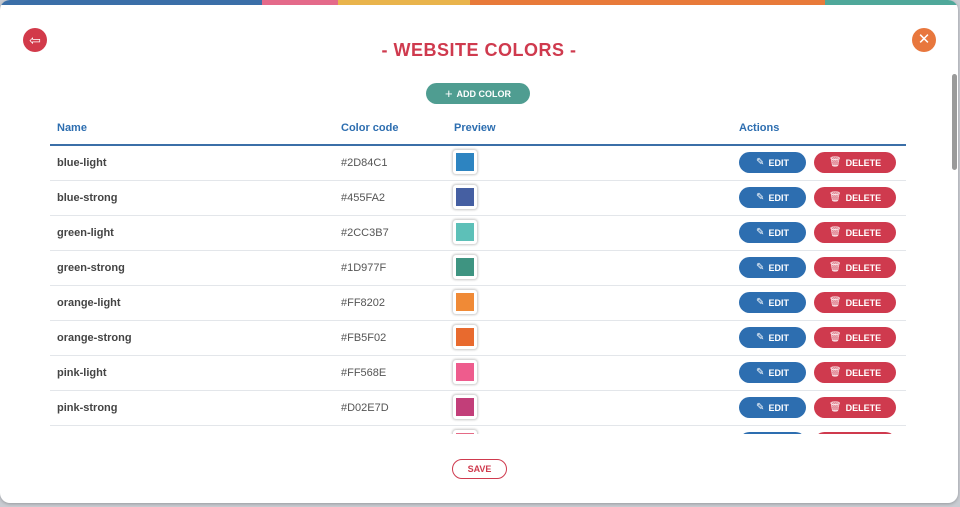 The width and height of the screenshot is (960, 507). What do you see at coordinates (478, 233) in the screenshot?
I see `table-row: green-light #2CC3B7 ✎ EDIT 🗑 DELETE` at bounding box center [478, 233].